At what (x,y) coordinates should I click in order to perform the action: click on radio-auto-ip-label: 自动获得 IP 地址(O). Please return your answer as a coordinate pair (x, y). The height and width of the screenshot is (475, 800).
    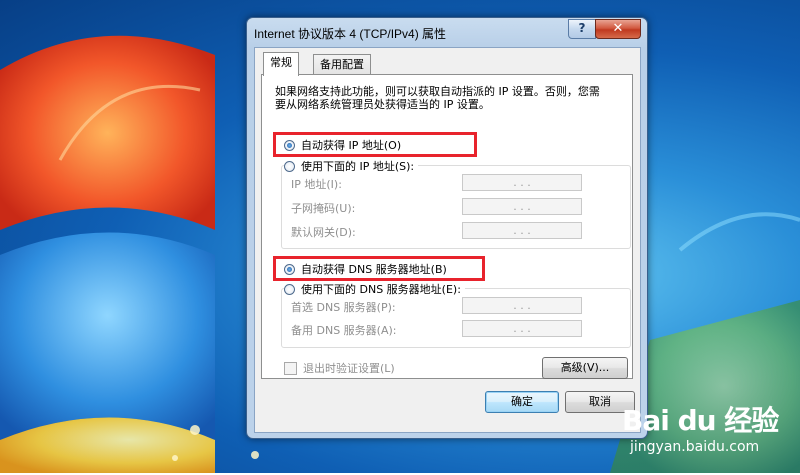
    Looking at the image, I should click on (351, 145).